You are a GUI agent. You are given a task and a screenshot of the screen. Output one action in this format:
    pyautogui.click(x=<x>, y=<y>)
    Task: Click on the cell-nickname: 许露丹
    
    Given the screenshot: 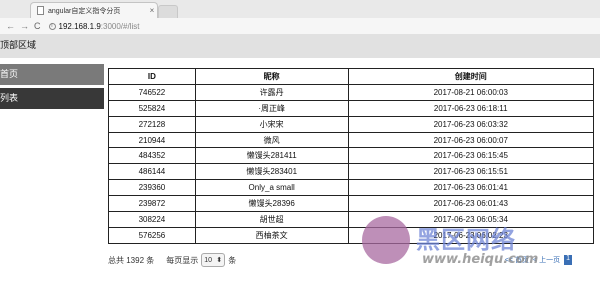 What is the action you would take?
    pyautogui.click(x=271, y=92)
    